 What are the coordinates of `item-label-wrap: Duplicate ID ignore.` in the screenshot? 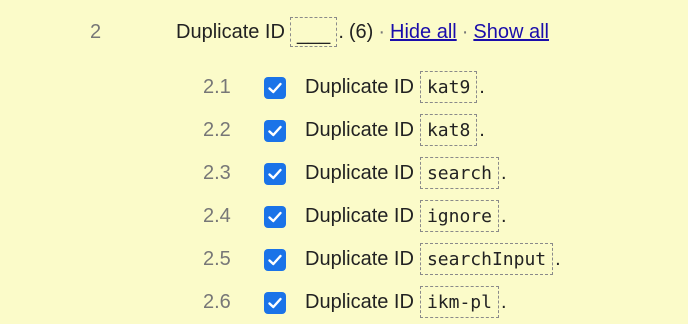 It's located at (406, 216).